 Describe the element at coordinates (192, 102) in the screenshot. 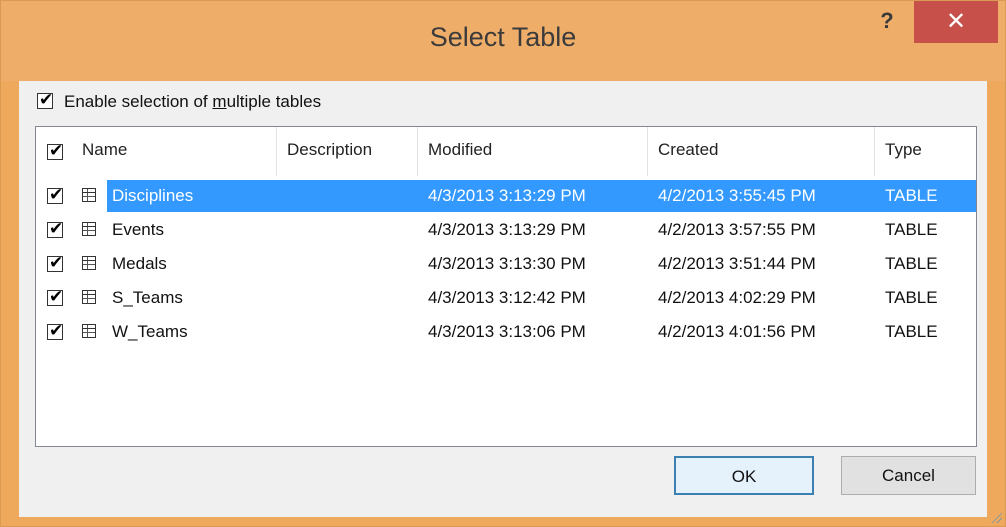

I see `enable-multiple-label: Enable selection of multiple tables` at that location.